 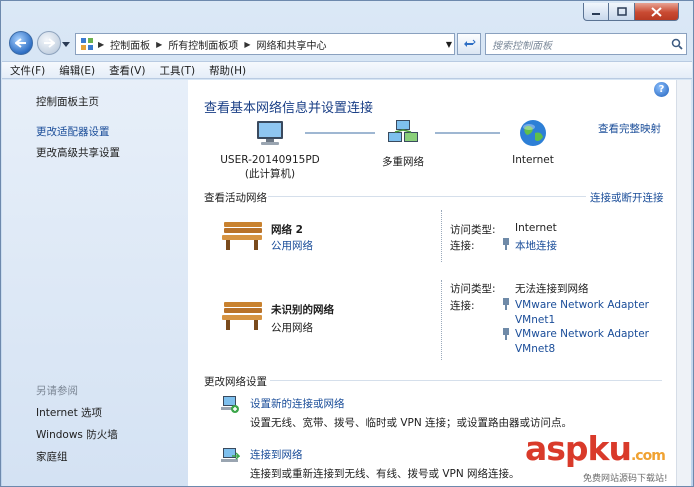 What do you see at coordinates (586, 44) in the screenshot?
I see `search-input: 搜索控制面板` at bounding box center [586, 44].